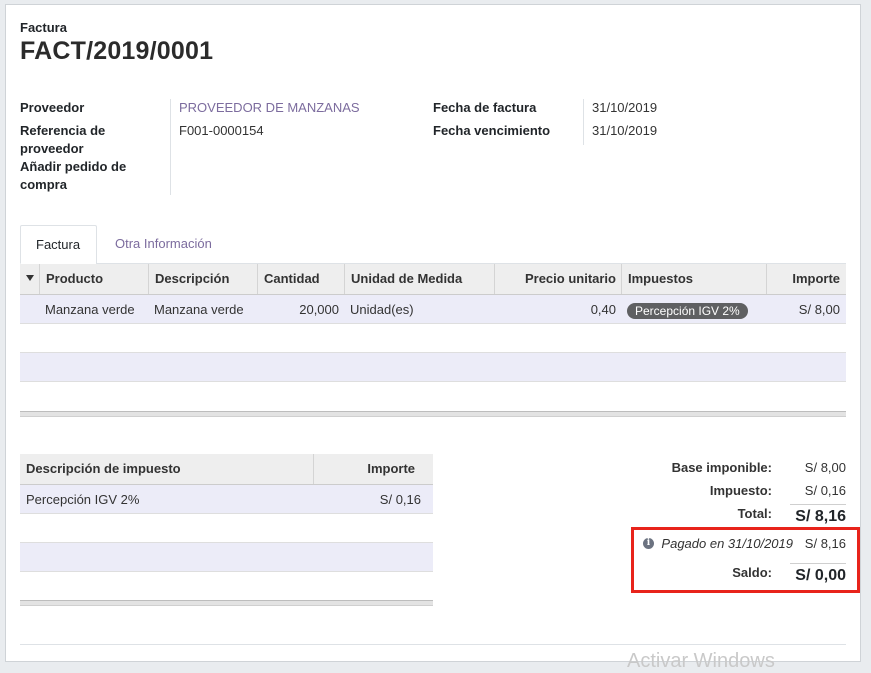  What do you see at coordinates (43, 184) in the screenshot?
I see `add-purchase-order-label-line2: compra` at bounding box center [43, 184].